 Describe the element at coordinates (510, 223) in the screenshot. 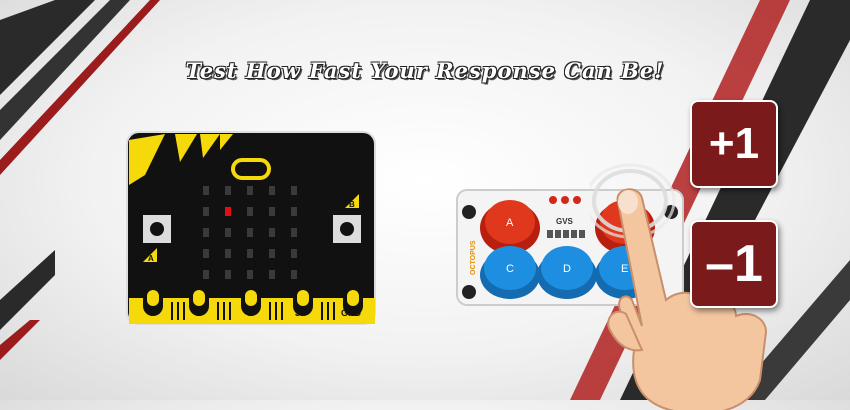

I see `button-a-text: A` at that location.